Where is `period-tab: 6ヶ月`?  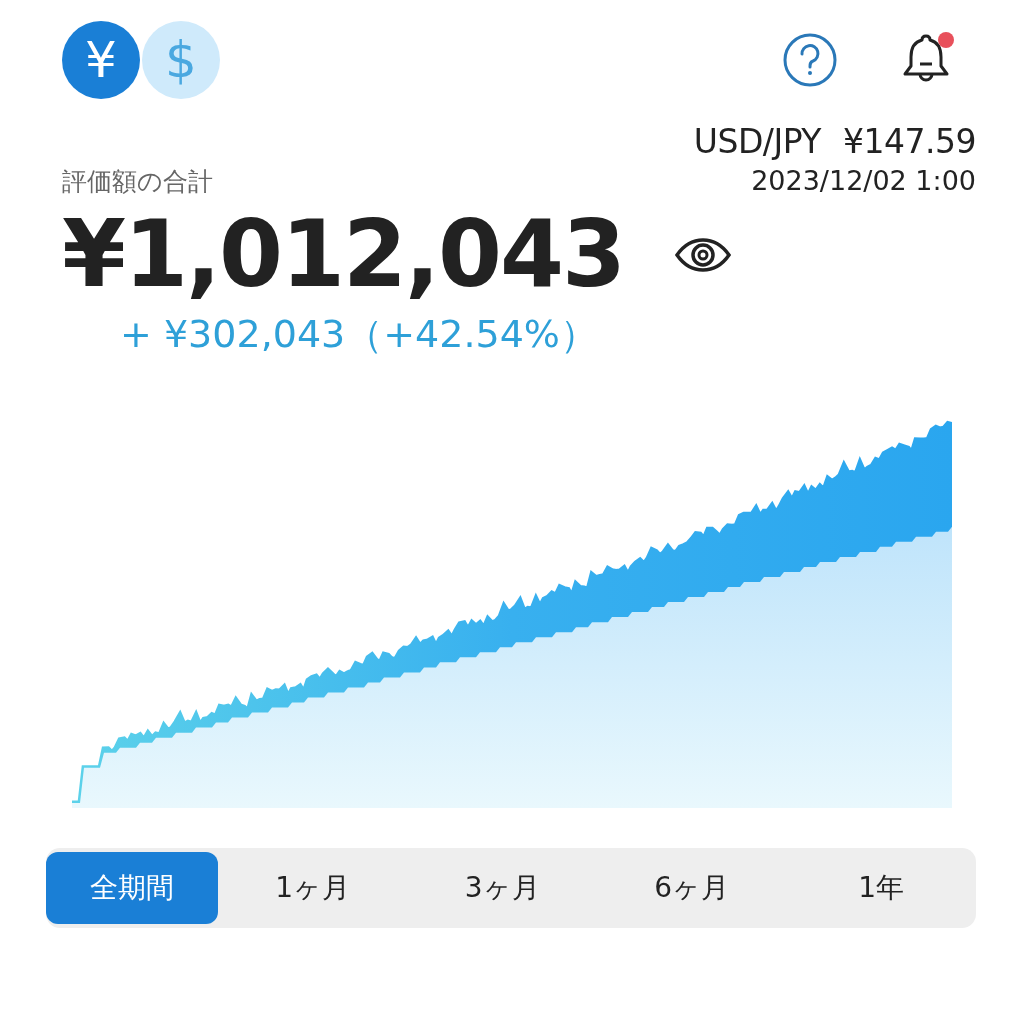 period-tab: 6ヶ月 is located at coordinates (692, 888).